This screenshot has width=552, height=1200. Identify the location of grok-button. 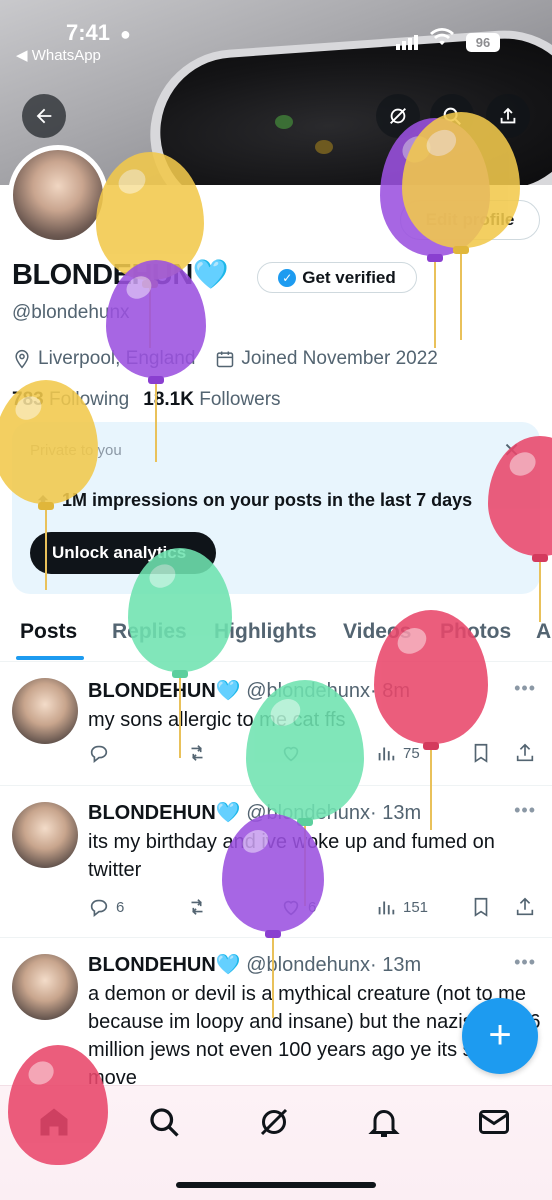
(398, 116).